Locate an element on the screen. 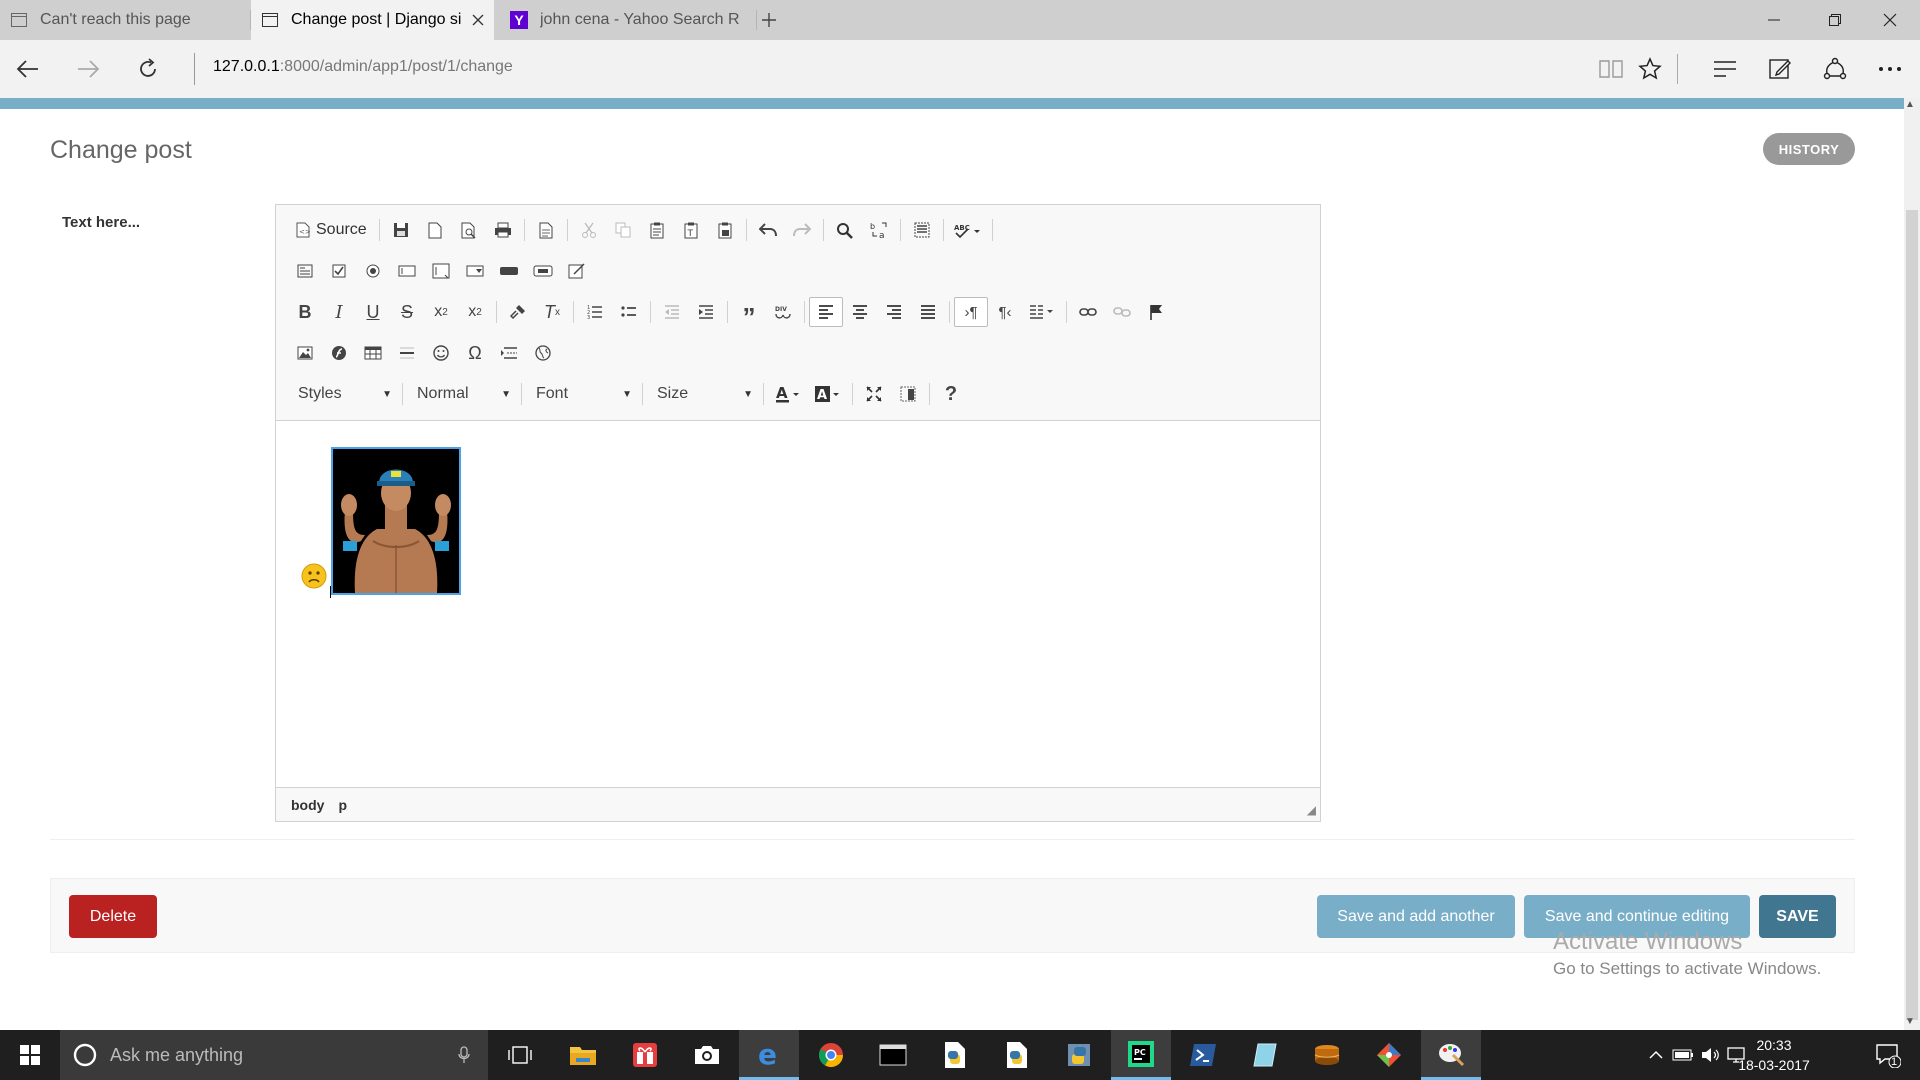 The image size is (1920, 1080). refresh-button is located at coordinates (148, 69).